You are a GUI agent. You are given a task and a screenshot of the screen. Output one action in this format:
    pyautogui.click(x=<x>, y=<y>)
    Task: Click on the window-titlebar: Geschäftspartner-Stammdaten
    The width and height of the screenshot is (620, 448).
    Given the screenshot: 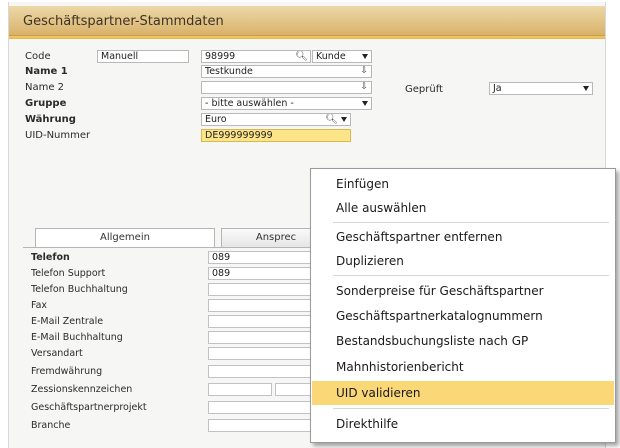 What is the action you would take?
    pyautogui.click(x=307, y=21)
    